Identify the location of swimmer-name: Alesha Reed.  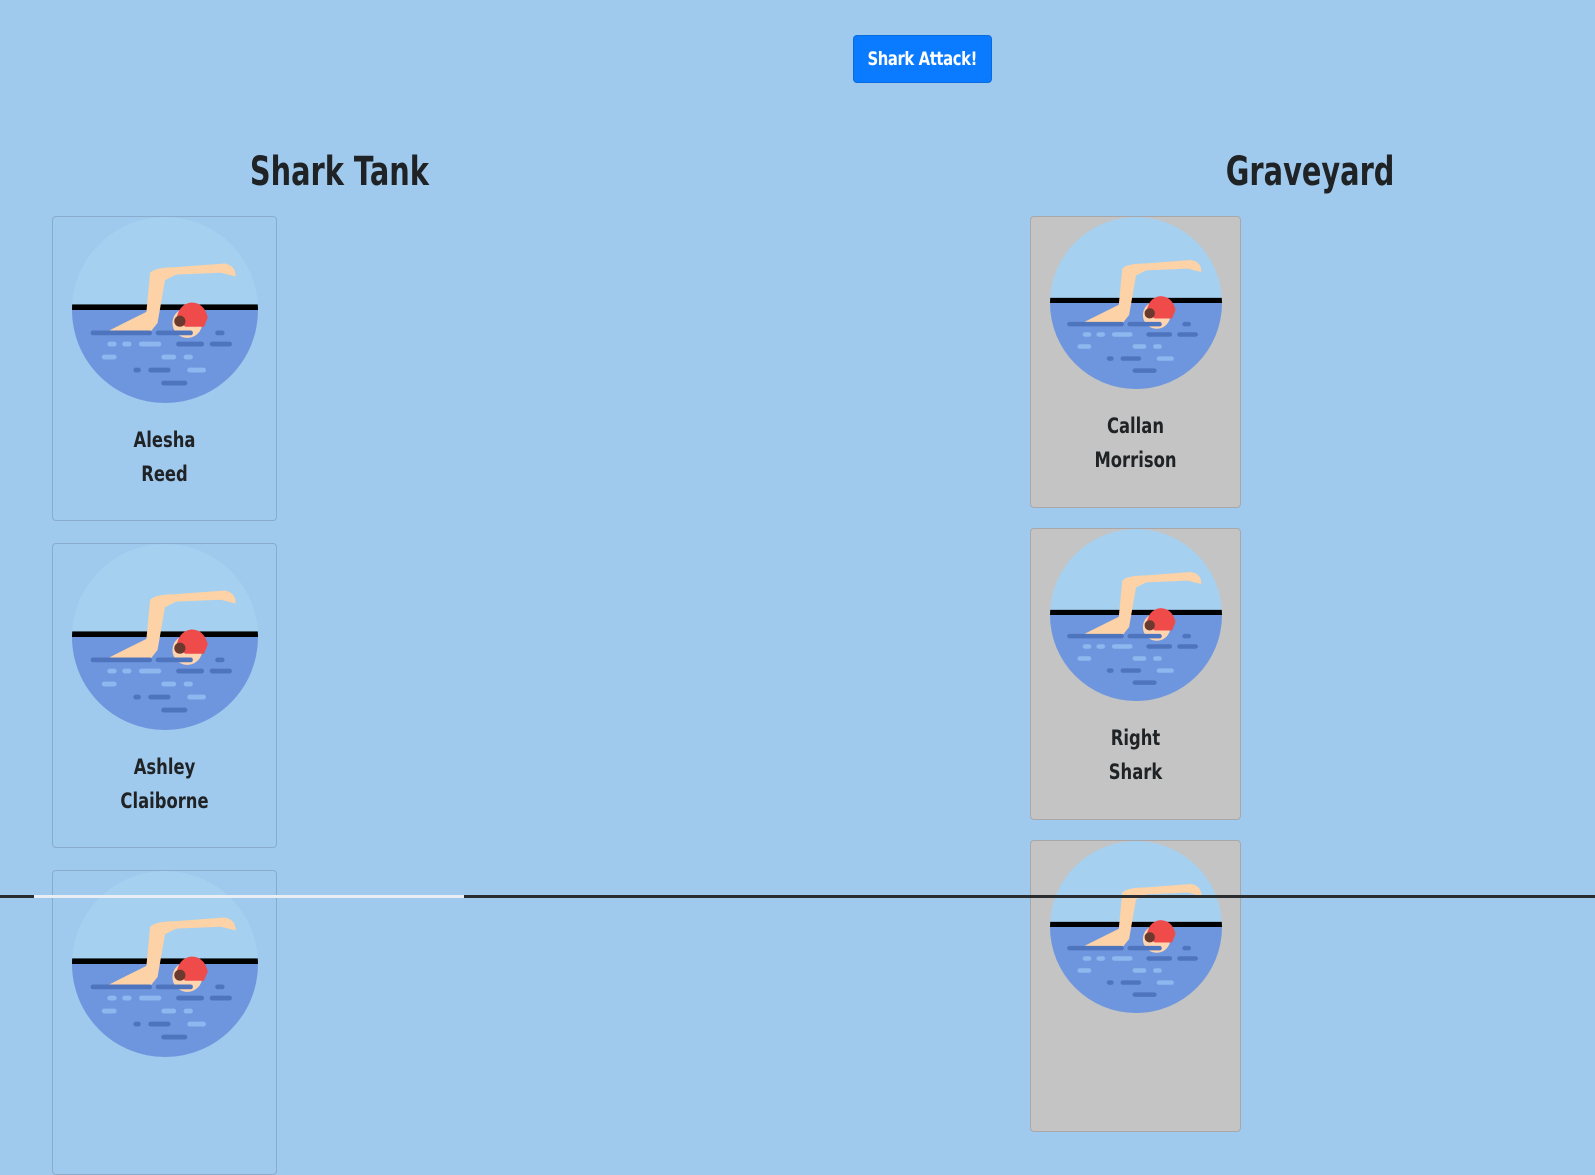
(164, 457).